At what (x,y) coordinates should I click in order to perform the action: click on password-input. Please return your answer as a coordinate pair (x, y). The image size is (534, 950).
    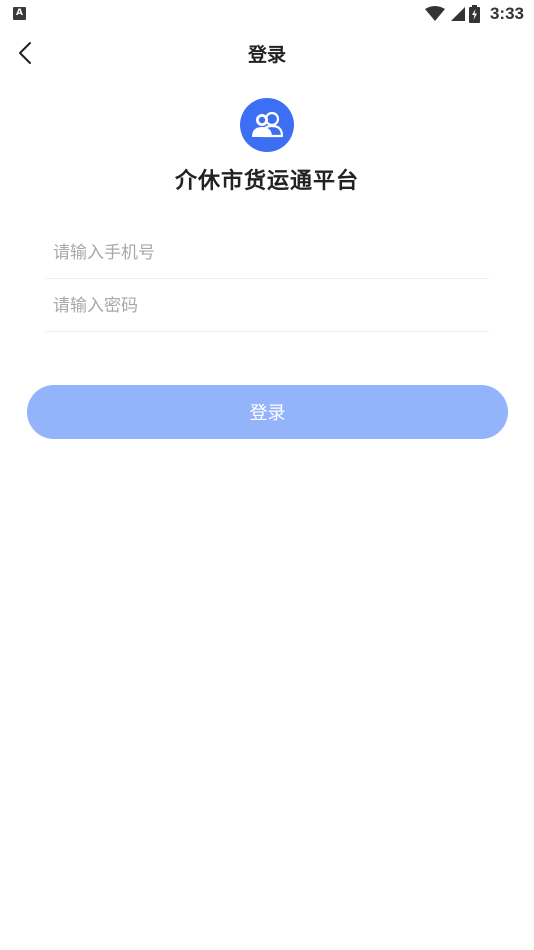
    Looking at the image, I should click on (267, 305).